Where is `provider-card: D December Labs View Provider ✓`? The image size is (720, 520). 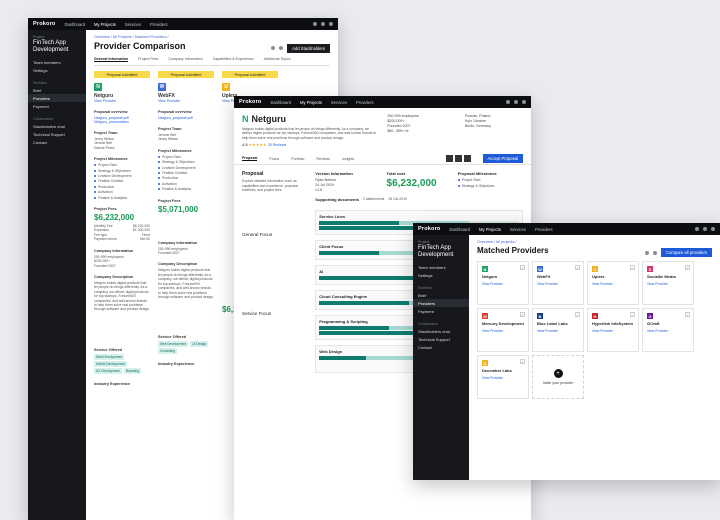 provider-card: D December Labs View Provider ✓ is located at coordinates (503, 377).